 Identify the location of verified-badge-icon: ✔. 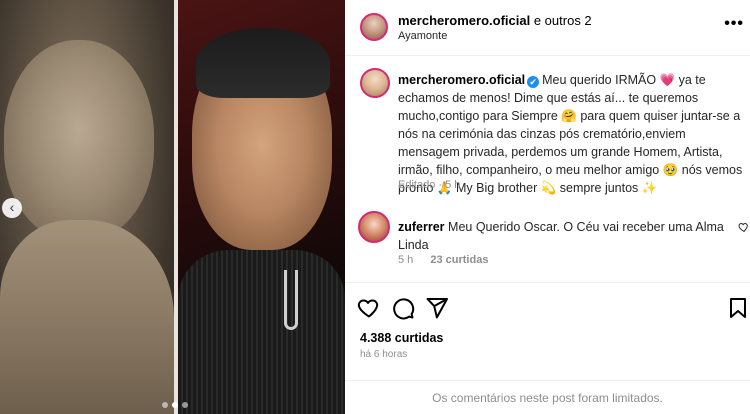
(533, 82).